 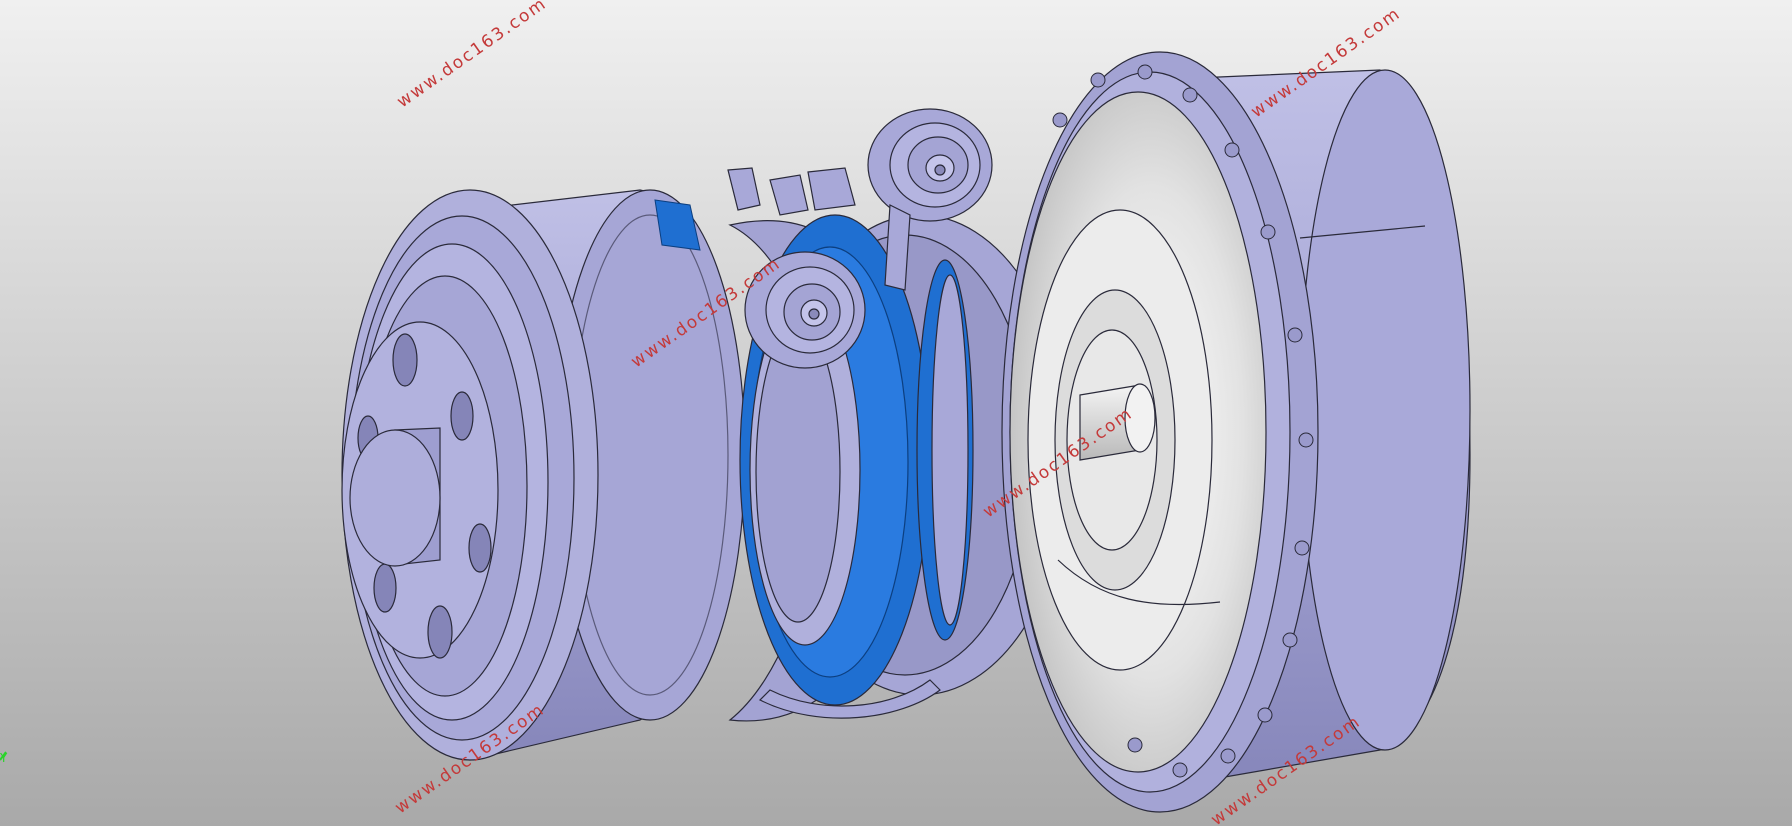 What do you see at coordinates (395, 498) in the screenshot?
I see `hub-boss` at bounding box center [395, 498].